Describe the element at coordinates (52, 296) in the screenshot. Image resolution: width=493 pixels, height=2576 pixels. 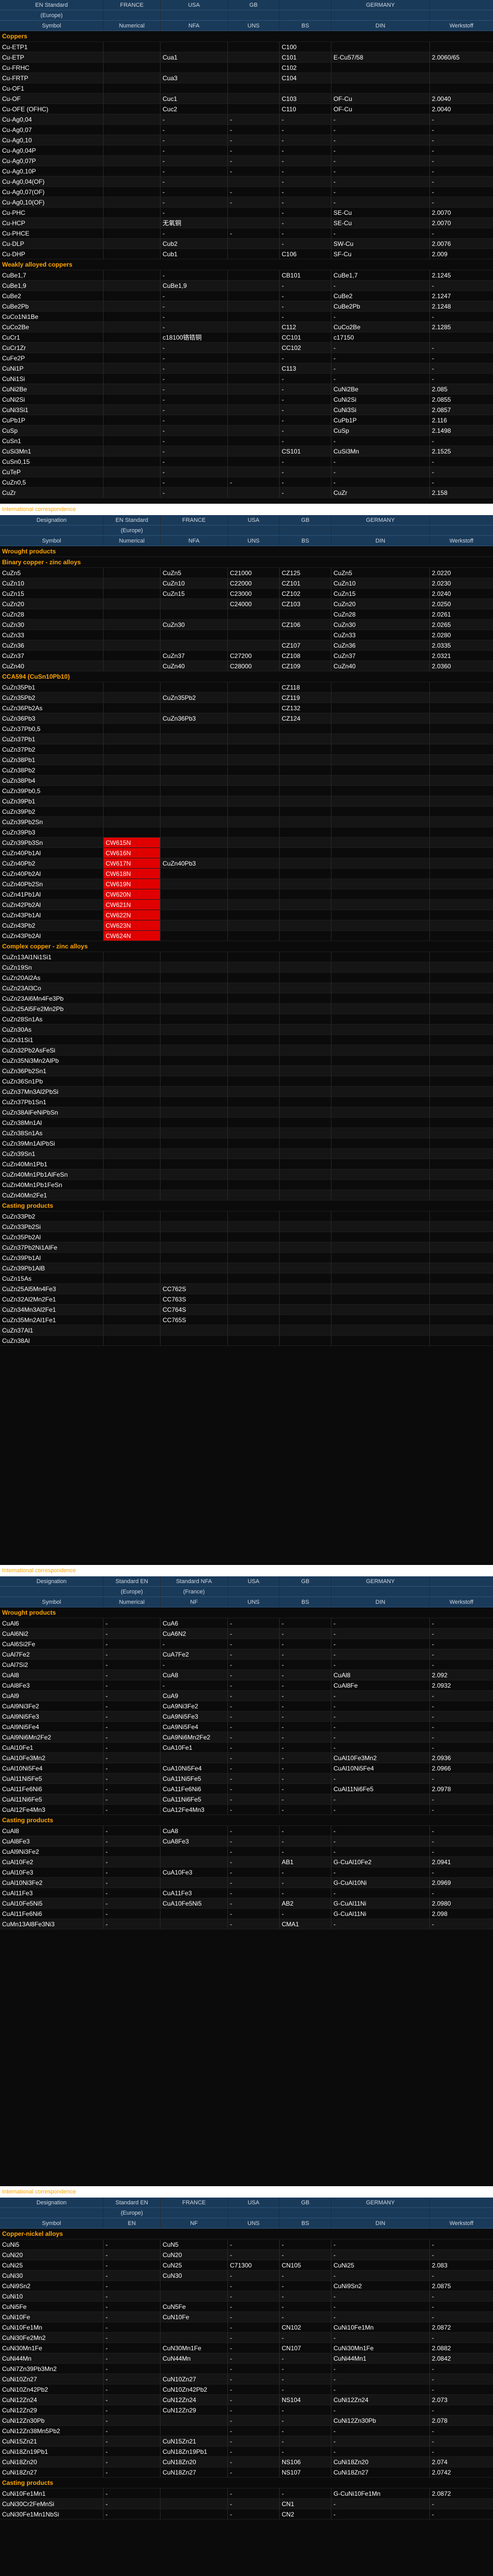
I see `table-cell: CuBe2` at that location.